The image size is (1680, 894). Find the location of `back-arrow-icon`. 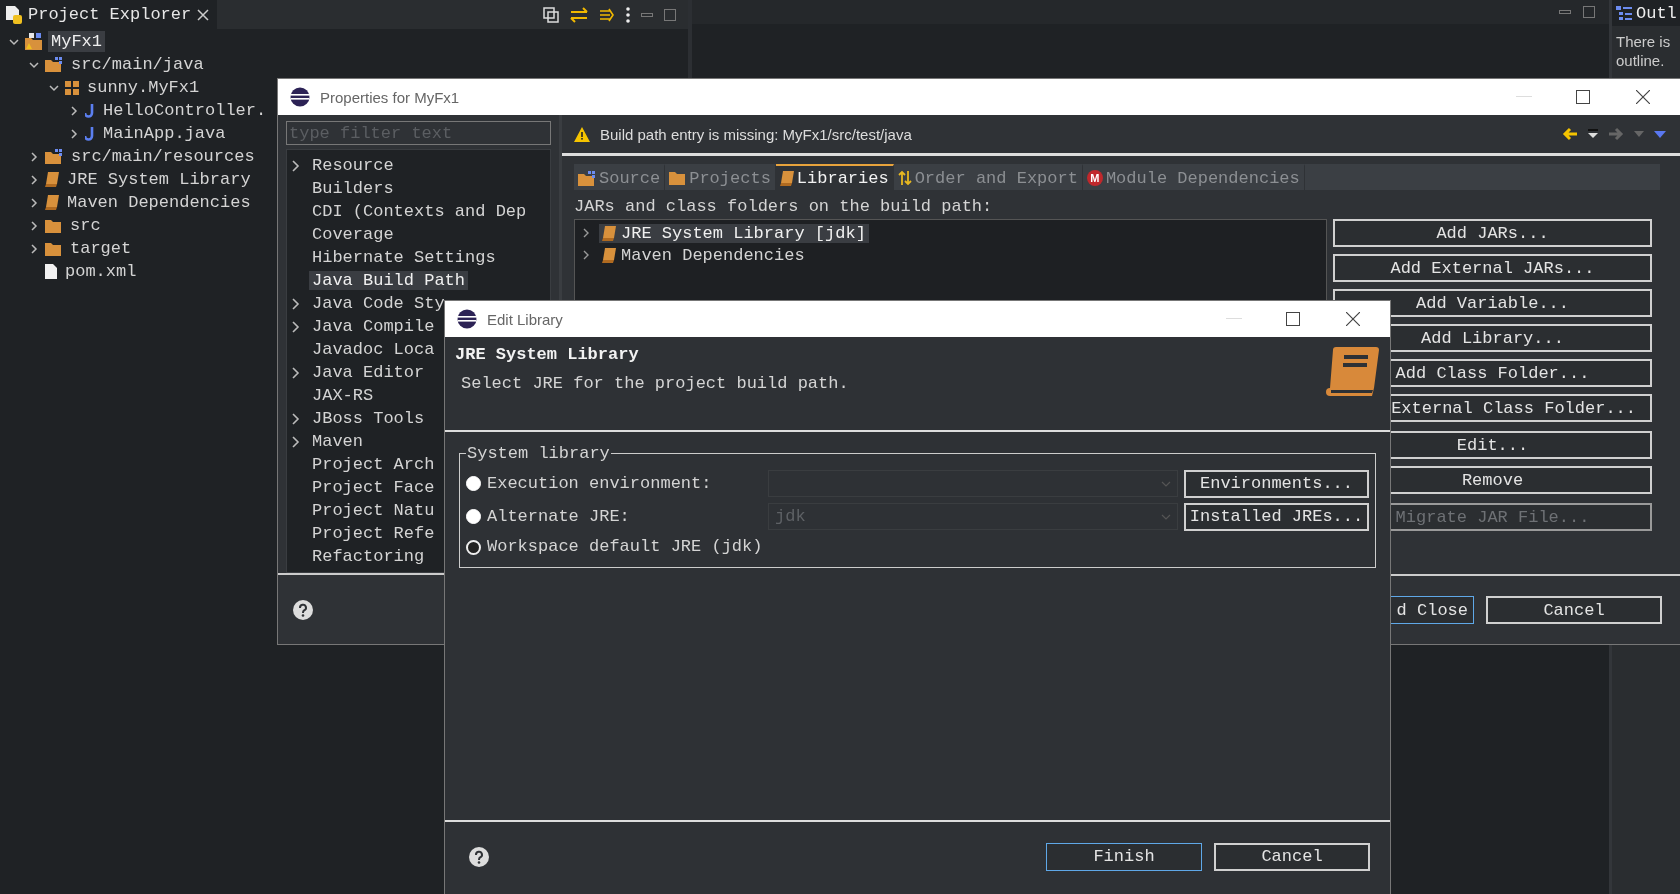

back-arrow-icon is located at coordinates (1570, 134).